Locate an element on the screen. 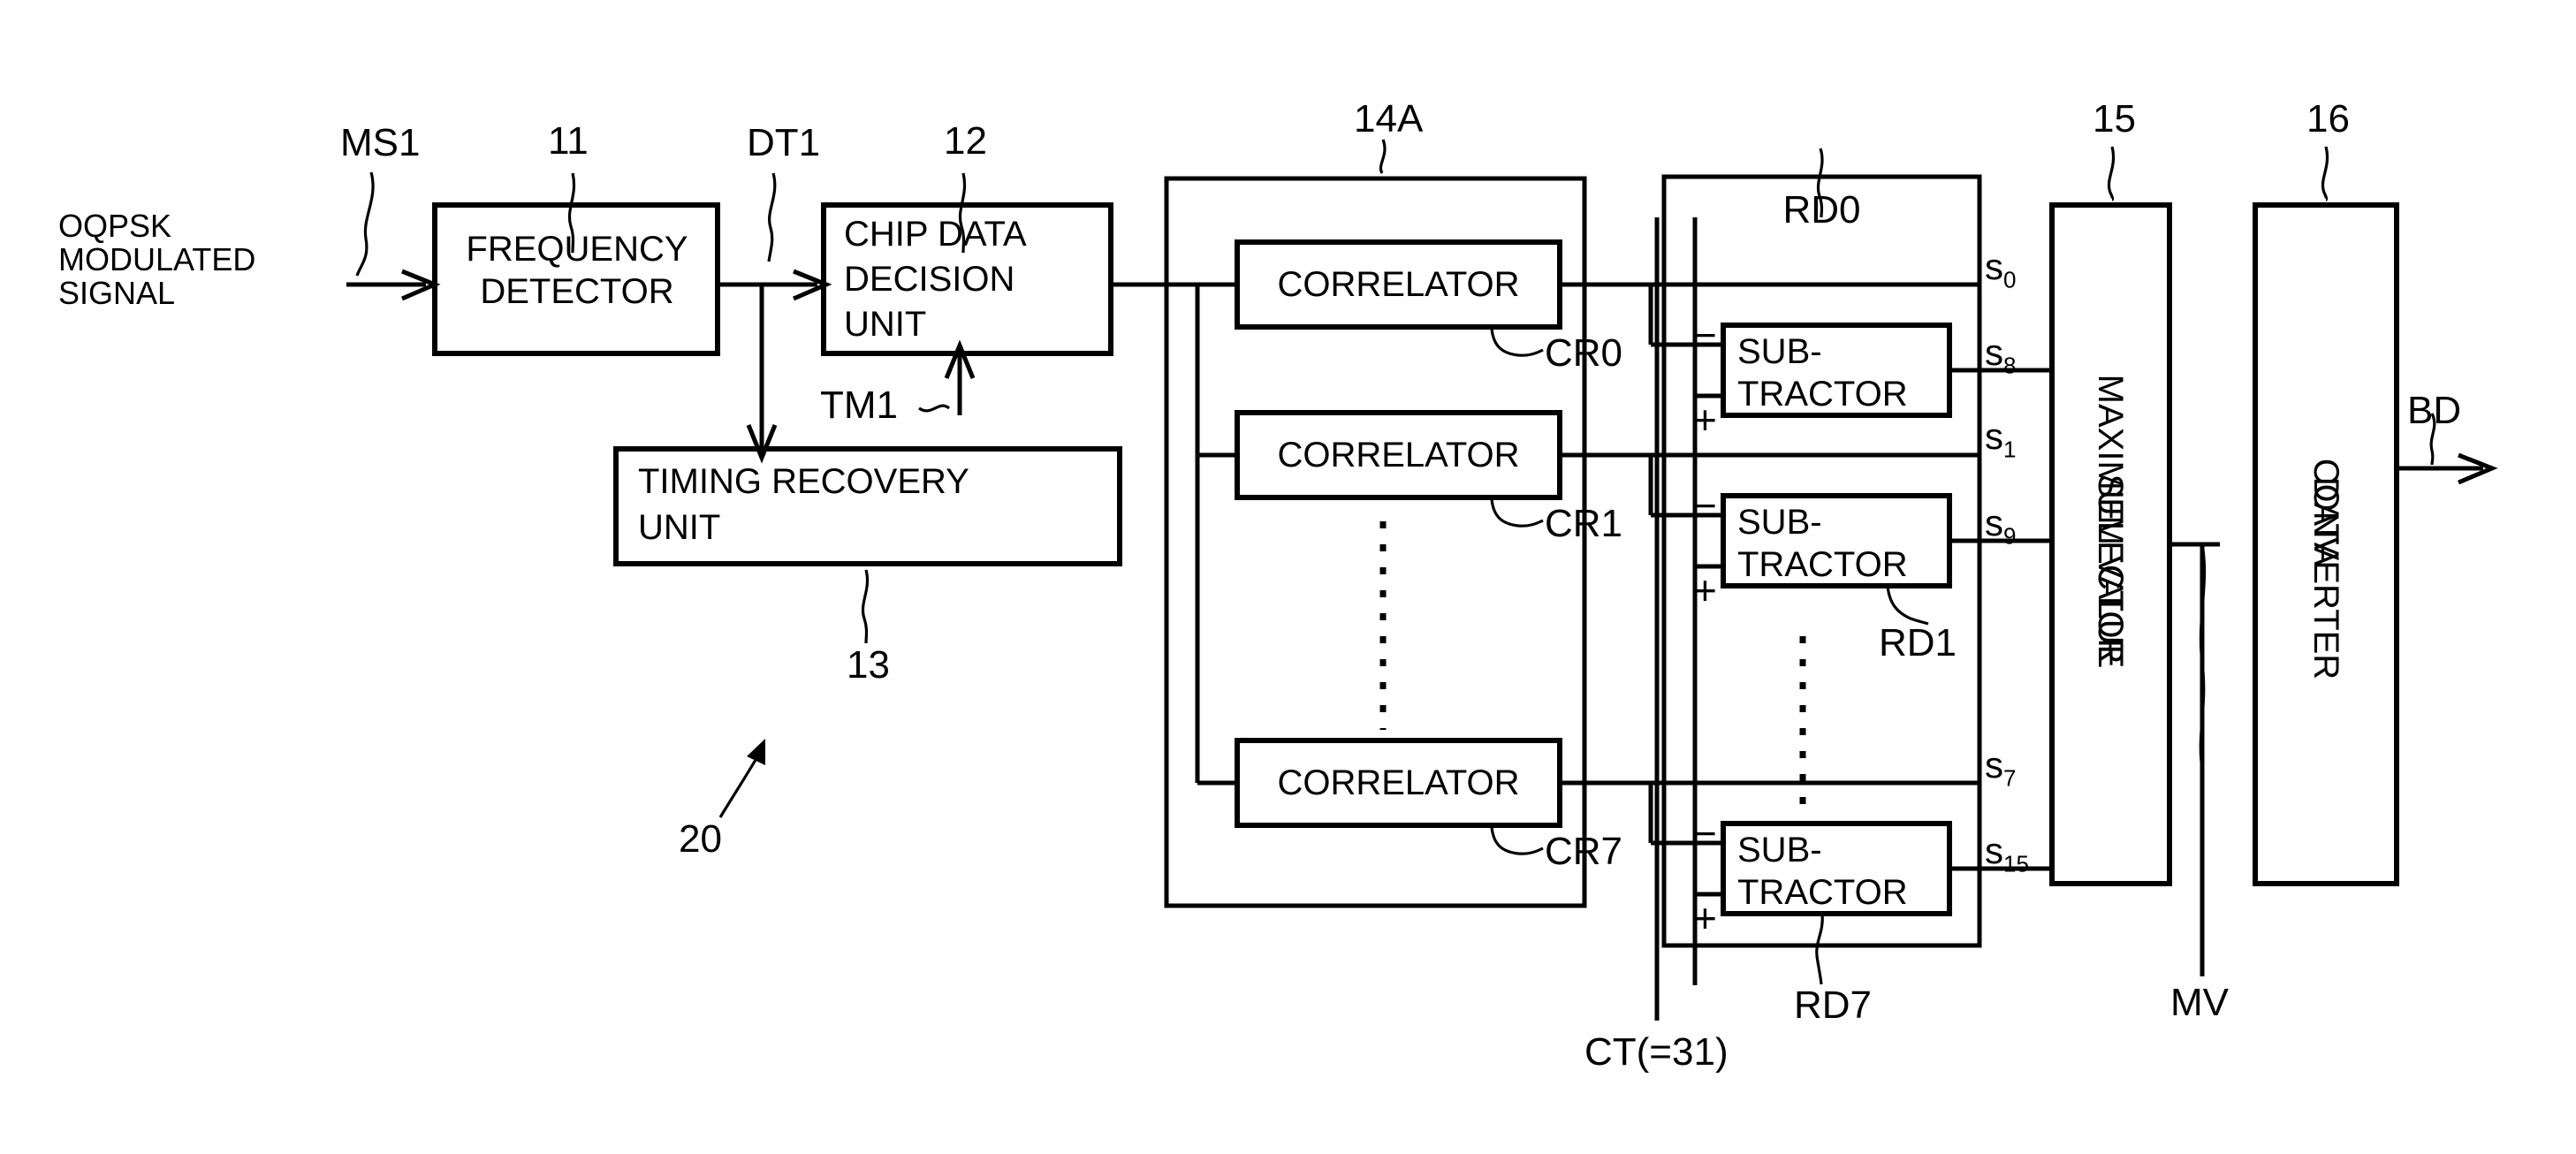 Image resolution: width=2576 pixels, height=1154 pixels. ref-CR7: CR7 is located at coordinates (1584, 851).